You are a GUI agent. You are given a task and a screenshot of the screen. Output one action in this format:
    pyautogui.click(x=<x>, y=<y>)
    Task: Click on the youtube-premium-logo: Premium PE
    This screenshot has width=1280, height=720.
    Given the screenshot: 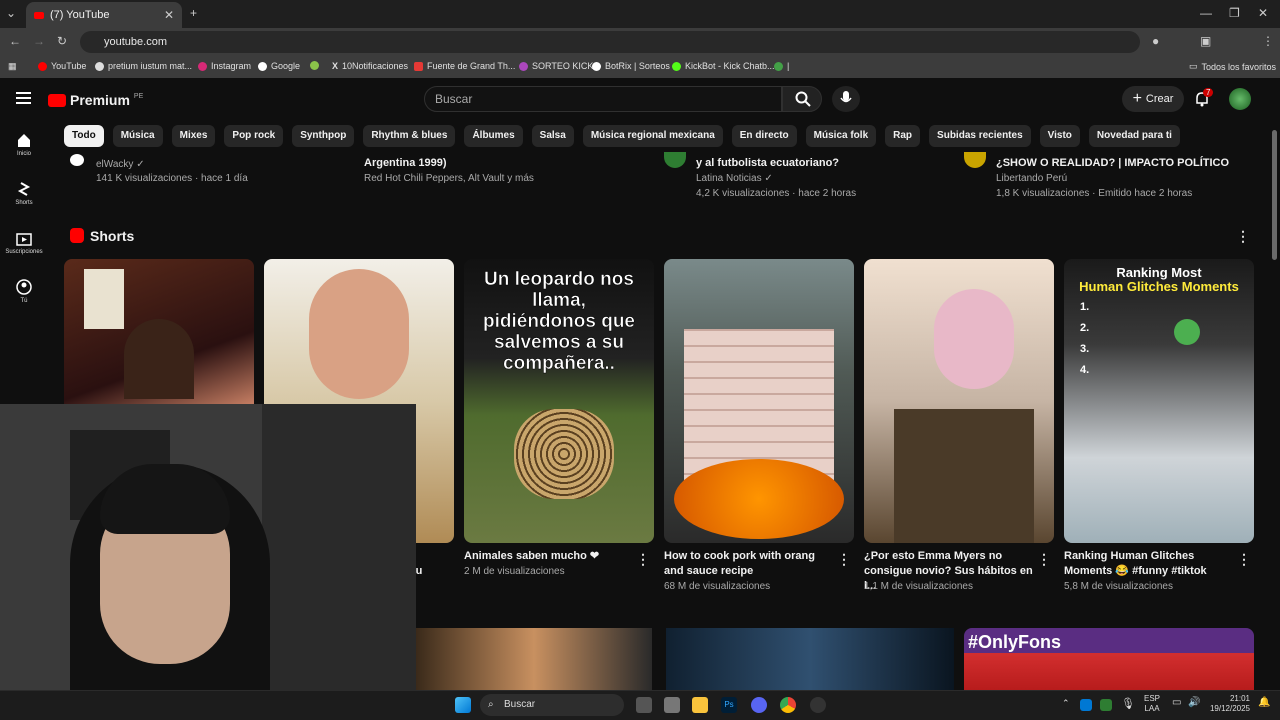 What is the action you would take?
    pyautogui.click(x=95, y=100)
    